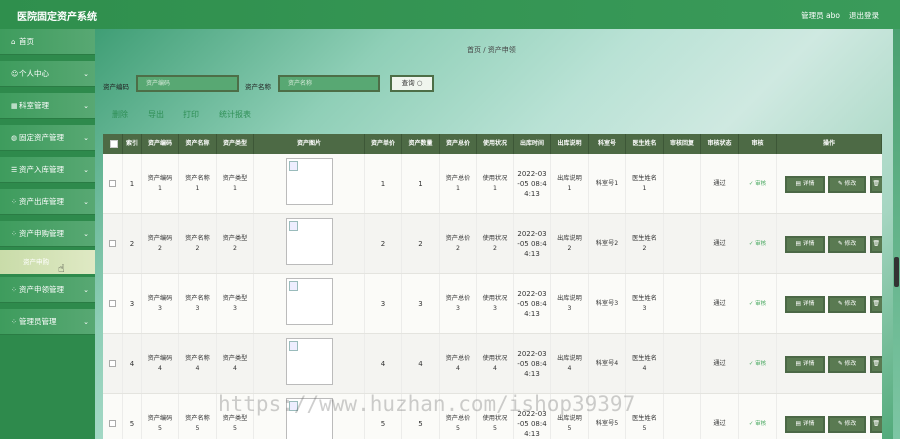 The width and height of the screenshot is (900, 439). What do you see at coordinates (235, 363) in the screenshot?
I see `cell-type: 资产类型 4` at bounding box center [235, 363].